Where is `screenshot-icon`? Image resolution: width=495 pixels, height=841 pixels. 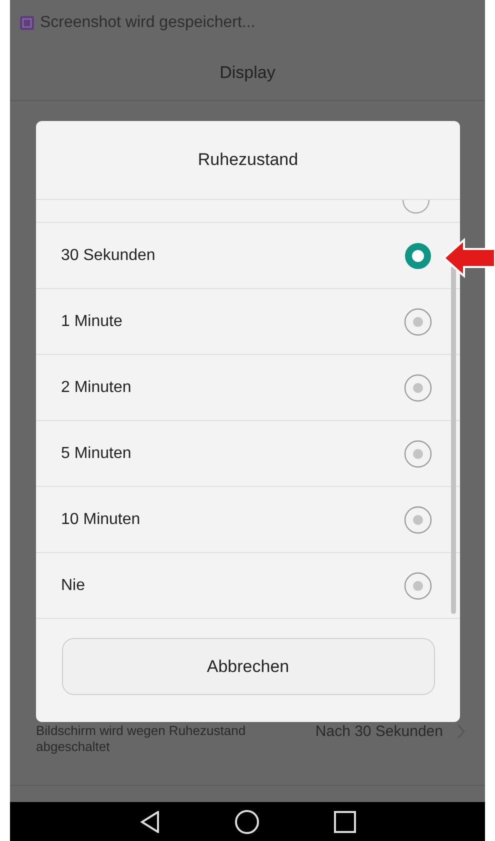
screenshot-icon is located at coordinates (27, 23).